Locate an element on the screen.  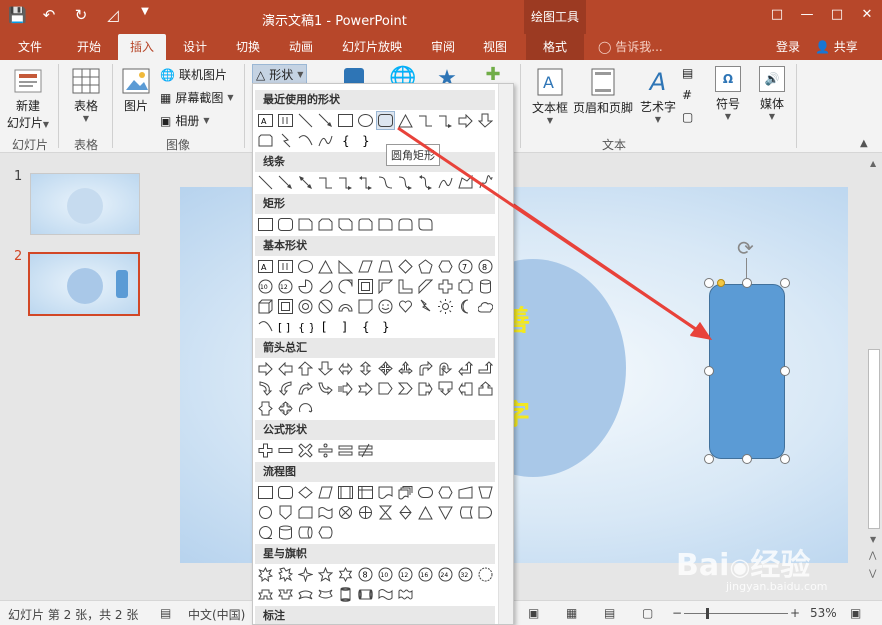
snip-round-shape-icon is located at coordinates (365, 224).